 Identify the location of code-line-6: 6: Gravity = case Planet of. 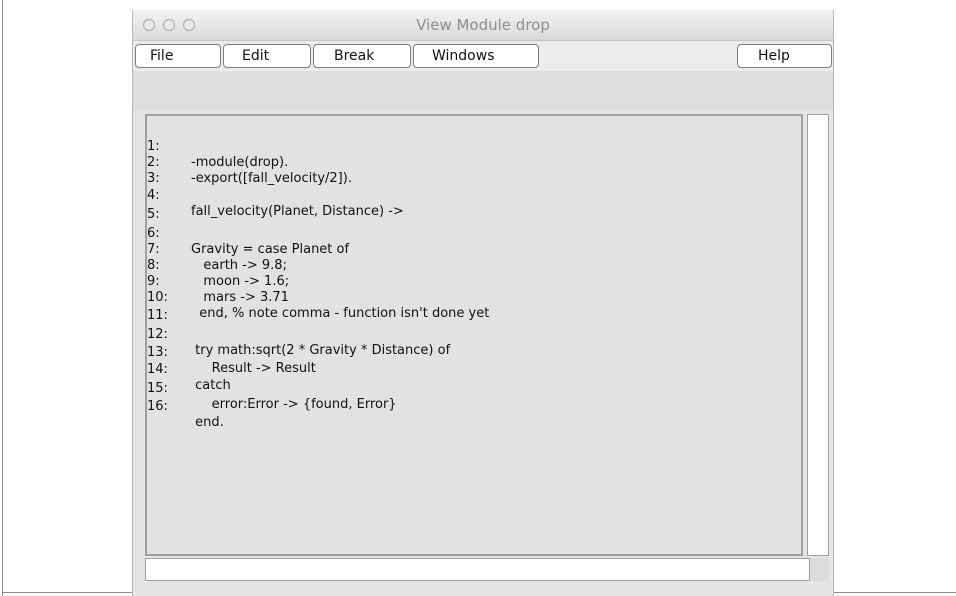
(248, 233).